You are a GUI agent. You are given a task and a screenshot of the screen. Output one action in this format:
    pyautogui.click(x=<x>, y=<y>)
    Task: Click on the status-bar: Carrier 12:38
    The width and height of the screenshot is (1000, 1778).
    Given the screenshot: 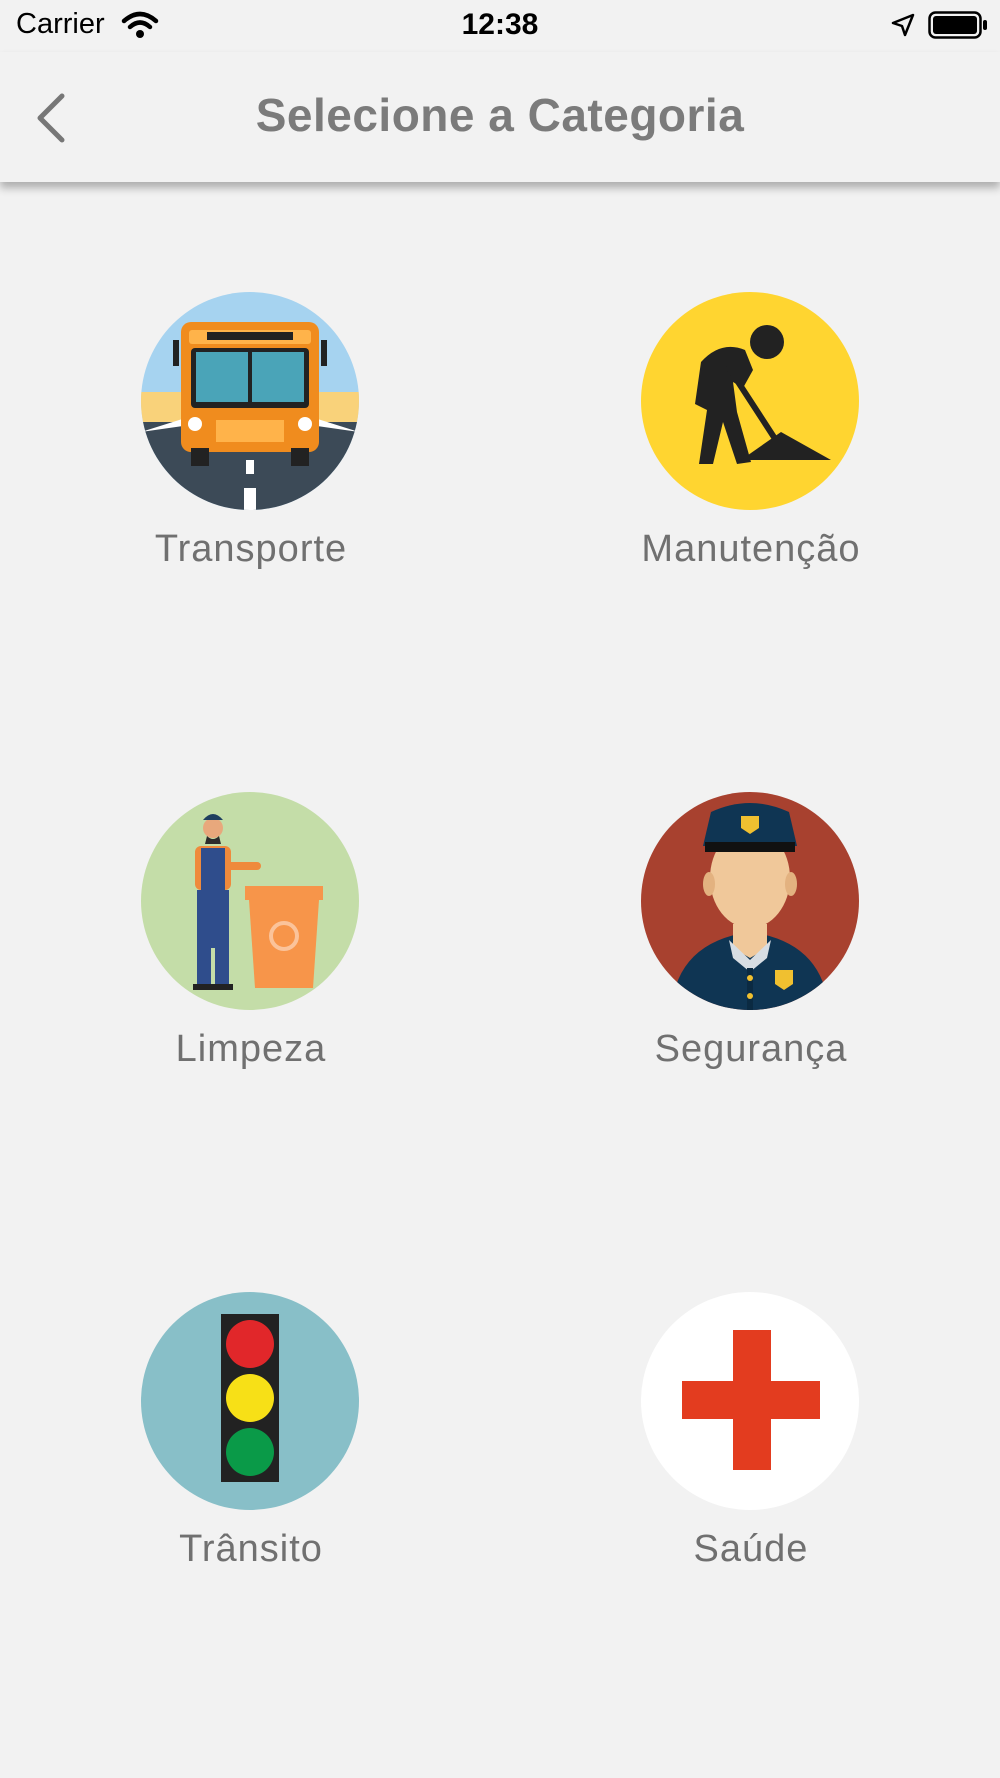 What is the action you would take?
    pyautogui.click(x=500, y=26)
    